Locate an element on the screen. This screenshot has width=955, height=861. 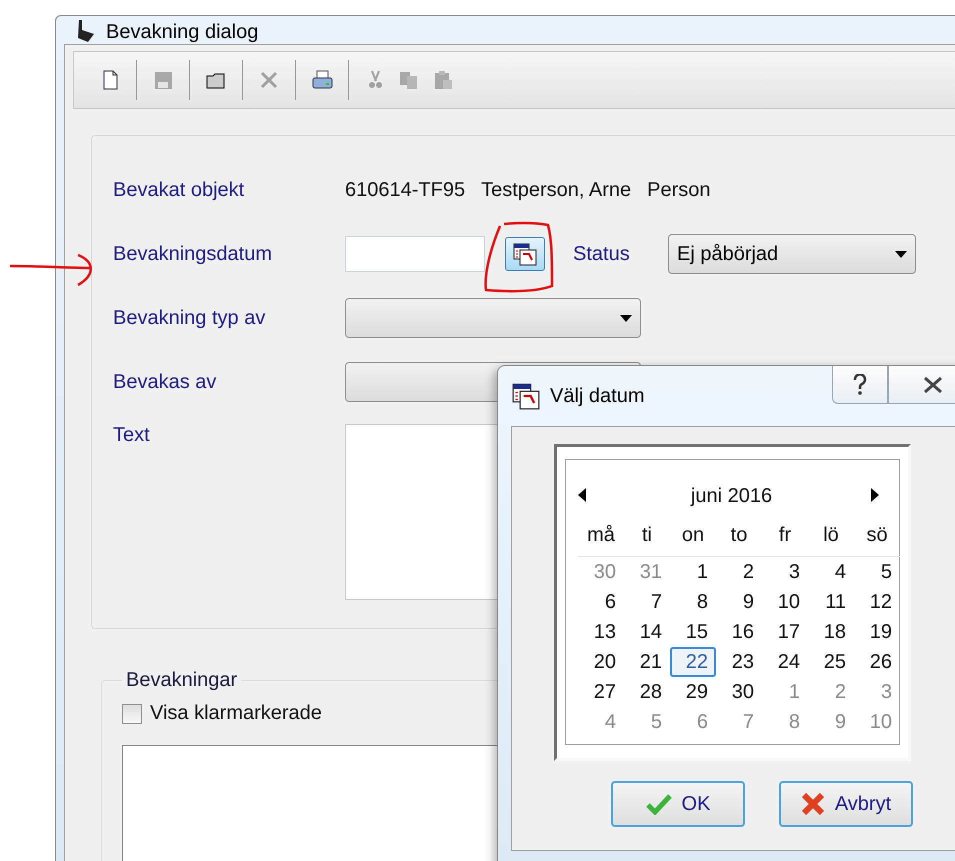
weekday-header: to is located at coordinates (739, 540).